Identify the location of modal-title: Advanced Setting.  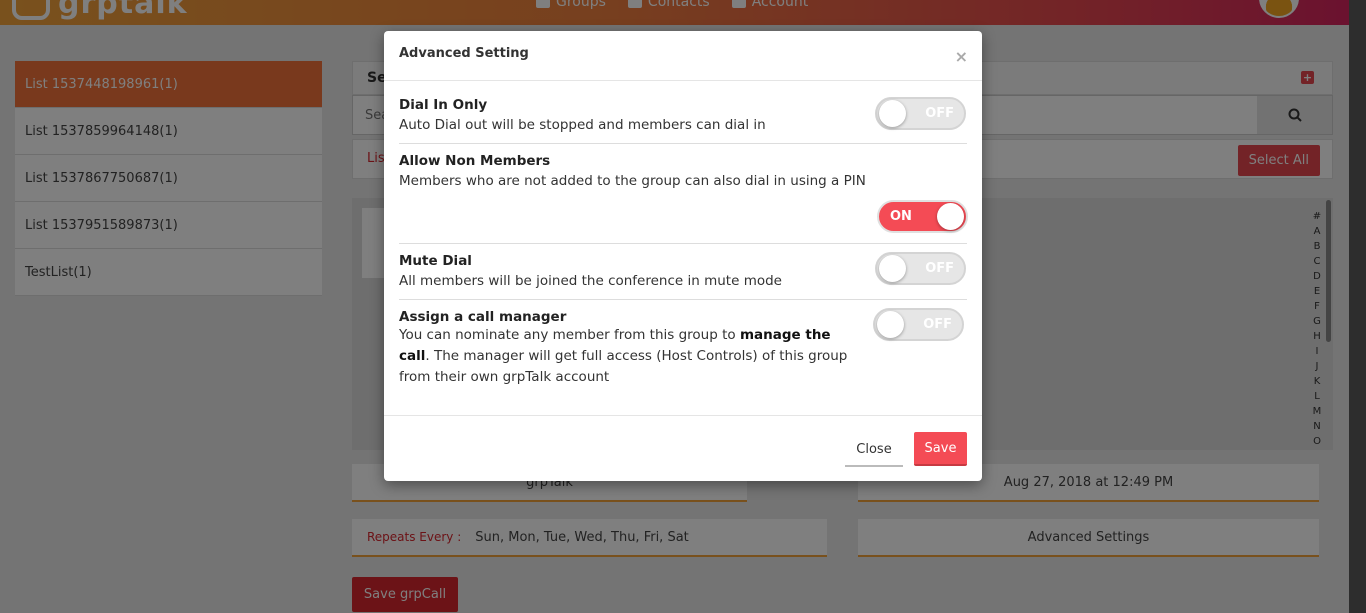
(464, 53).